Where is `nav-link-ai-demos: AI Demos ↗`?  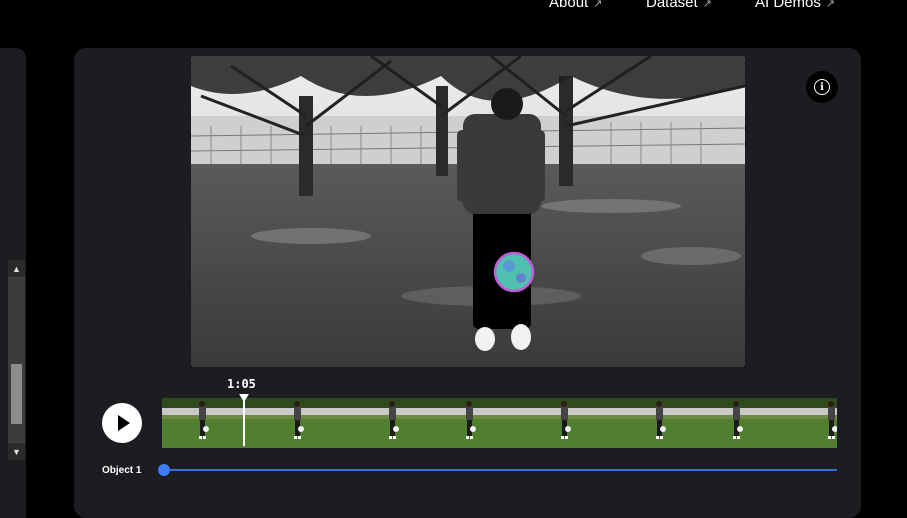
nav-link-ai-demos: AI Demos ↗ is located at coordinates (795, 5).